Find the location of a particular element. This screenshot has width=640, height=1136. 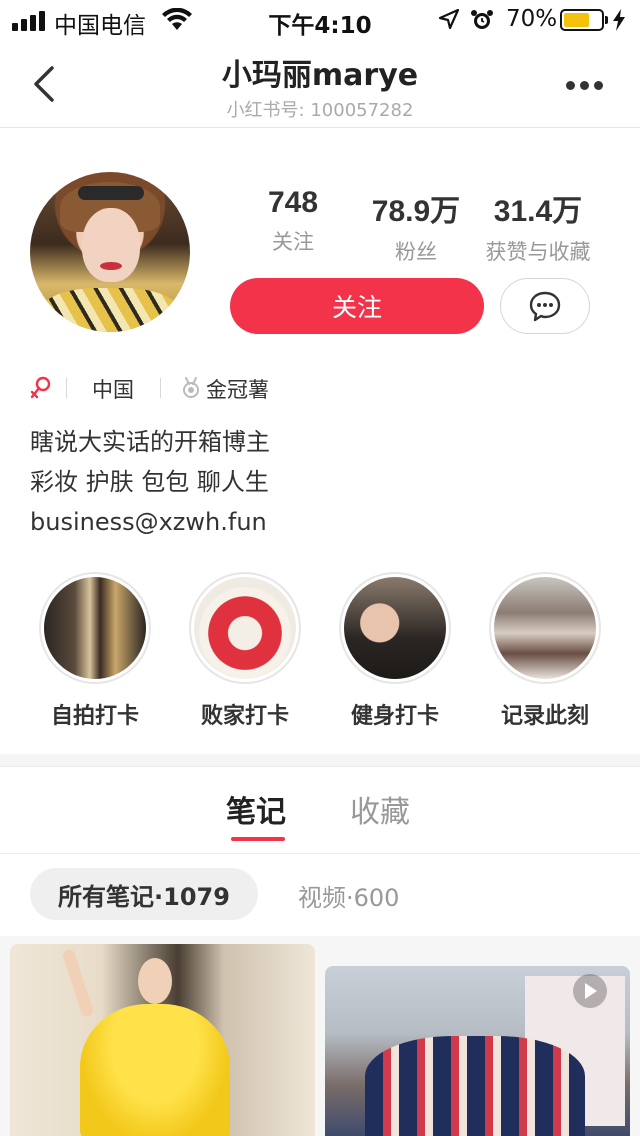

filter-videos: 视频·600 is located at coordinates (348, 895).